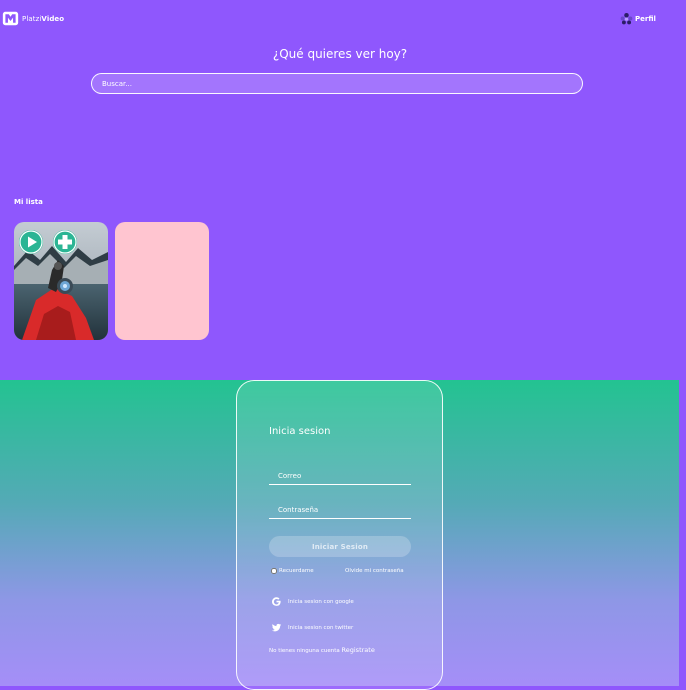  Describe the element at coordinates (296, 571) in the screenshot. I see `remember-label: Recuerdame` at that location.